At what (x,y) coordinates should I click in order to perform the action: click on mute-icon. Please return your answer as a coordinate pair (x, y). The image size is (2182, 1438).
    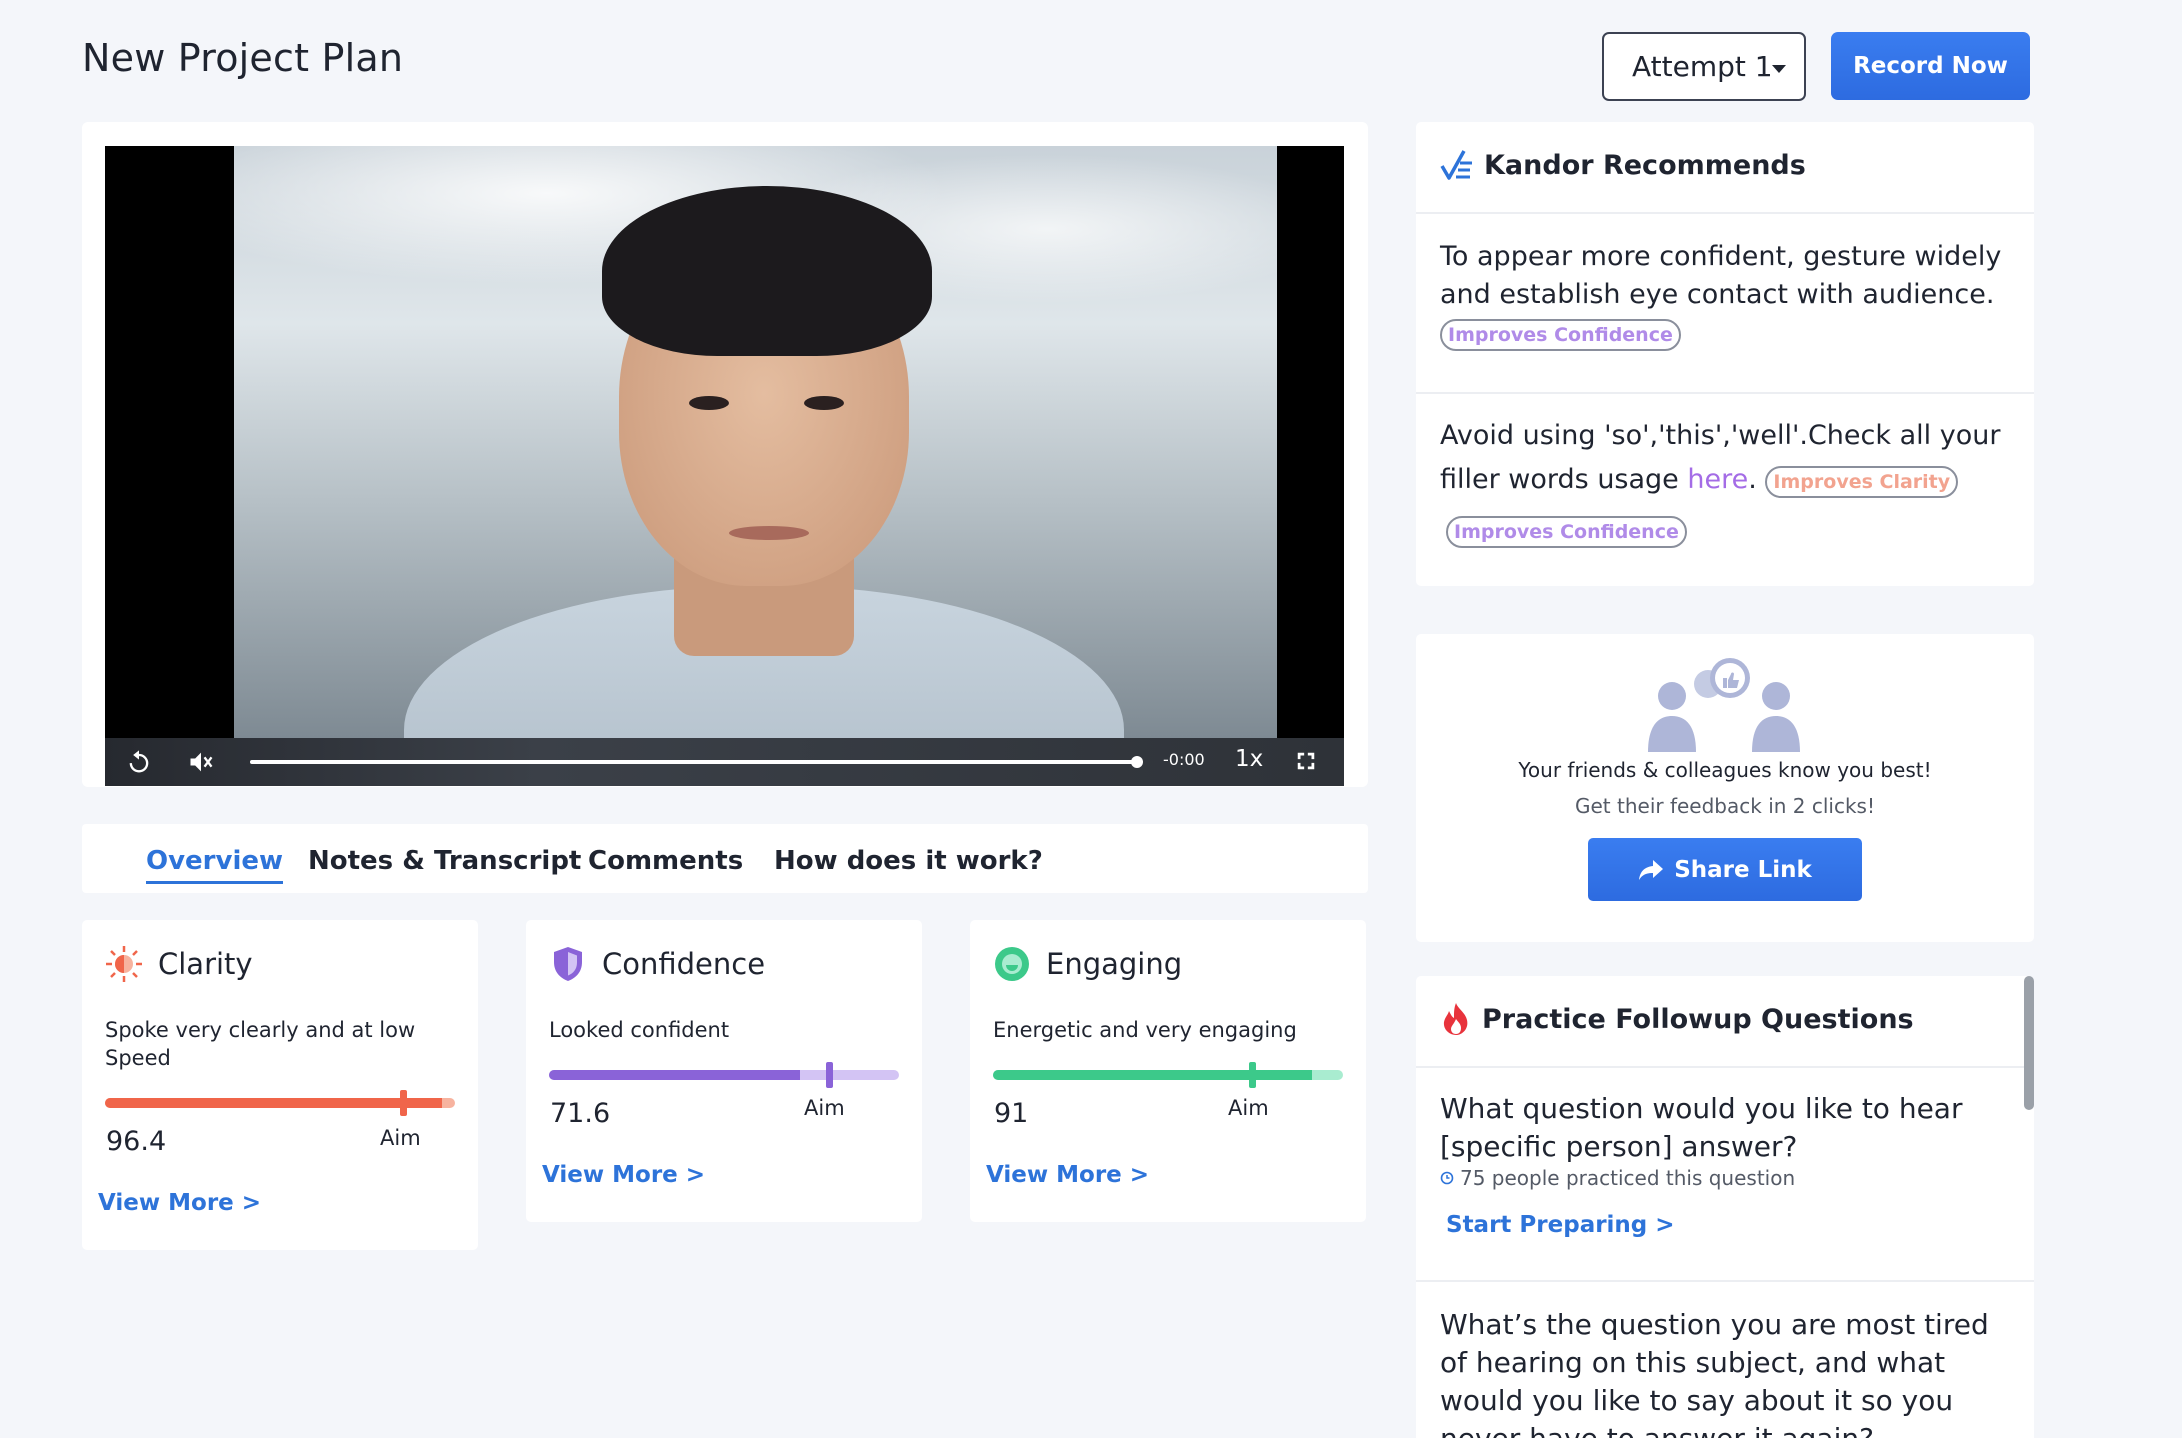
    Looking at the image, I should click on (201, 762).